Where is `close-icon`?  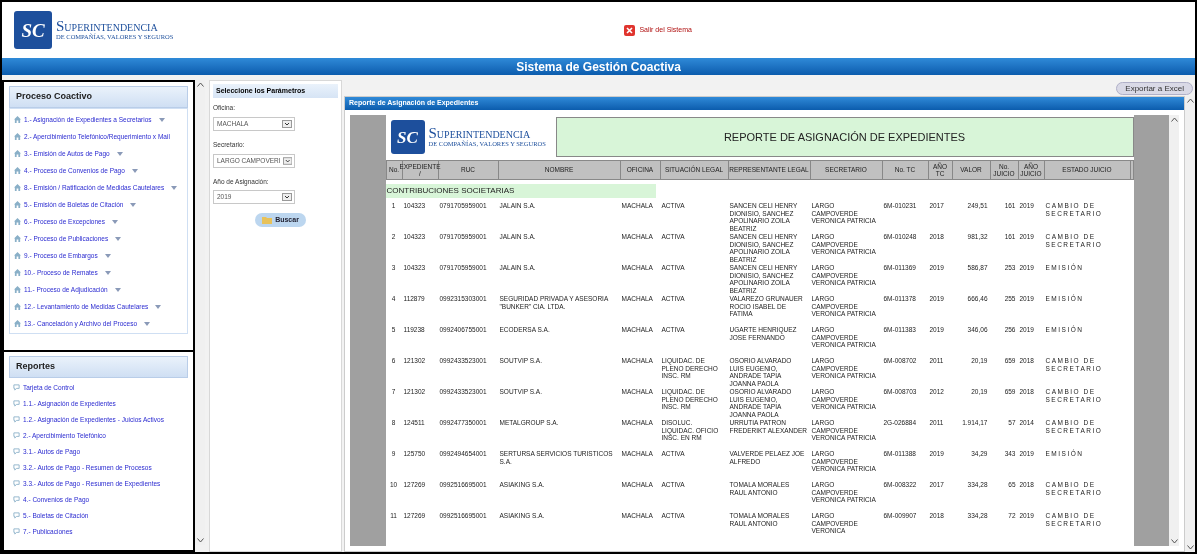
close-icon is located at coordinates (630, 30).